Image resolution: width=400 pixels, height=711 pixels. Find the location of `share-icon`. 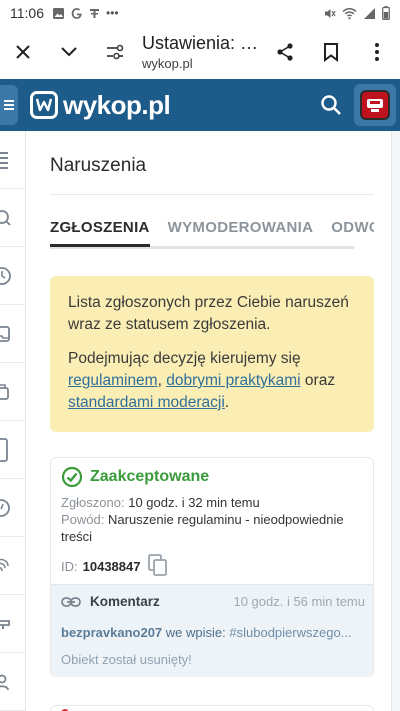

share-icon is located at coordinates (285, 52).